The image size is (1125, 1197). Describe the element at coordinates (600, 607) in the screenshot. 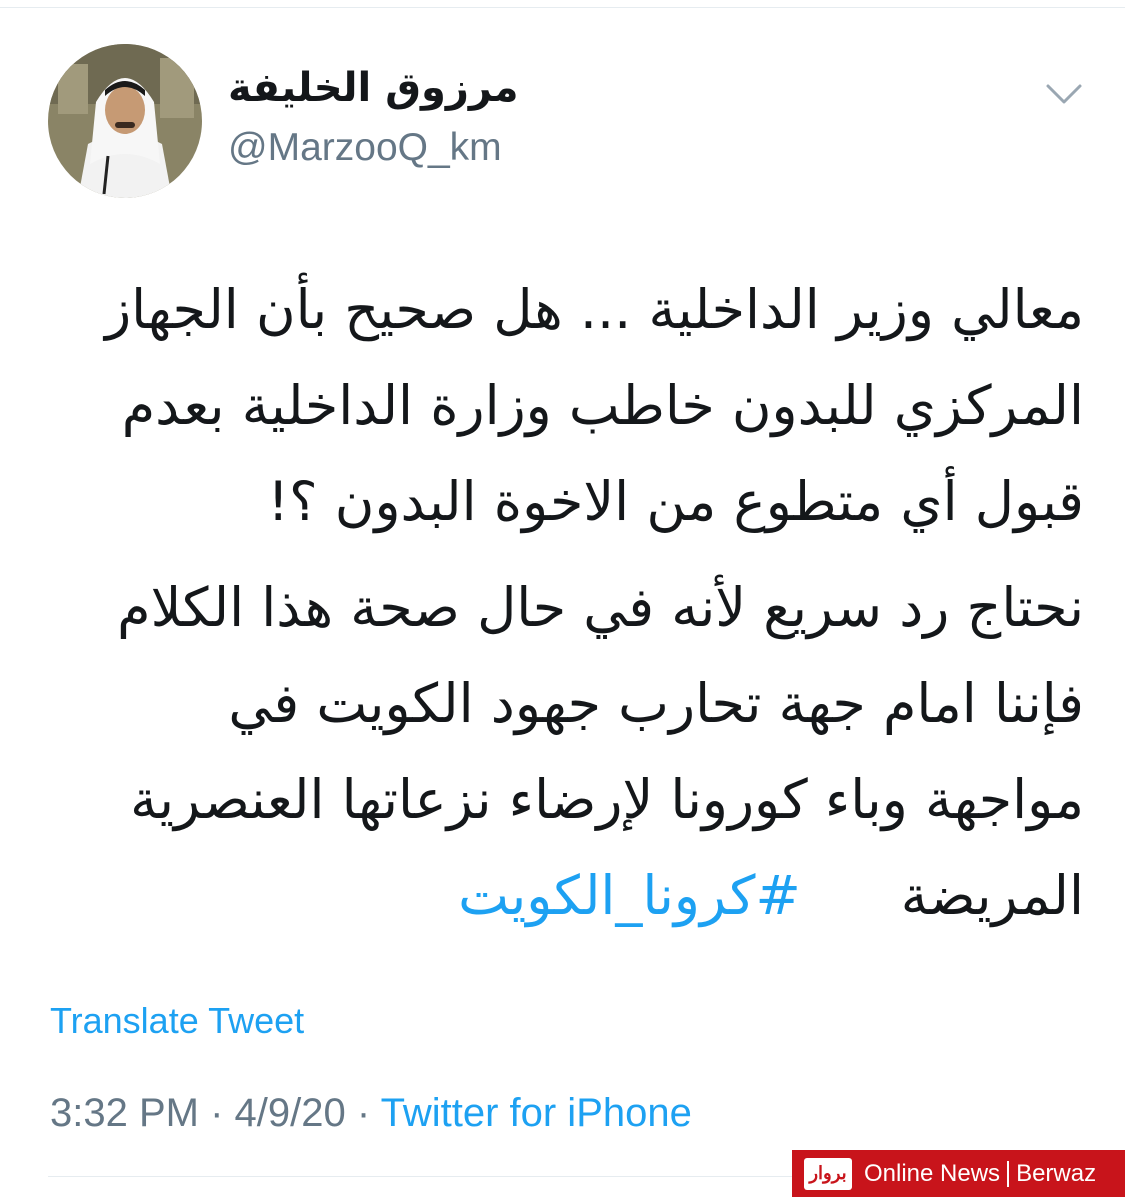

I see `tweet-line: نحتاج رد سريع لأنه في حال صحة هذا الكلام` at that location.